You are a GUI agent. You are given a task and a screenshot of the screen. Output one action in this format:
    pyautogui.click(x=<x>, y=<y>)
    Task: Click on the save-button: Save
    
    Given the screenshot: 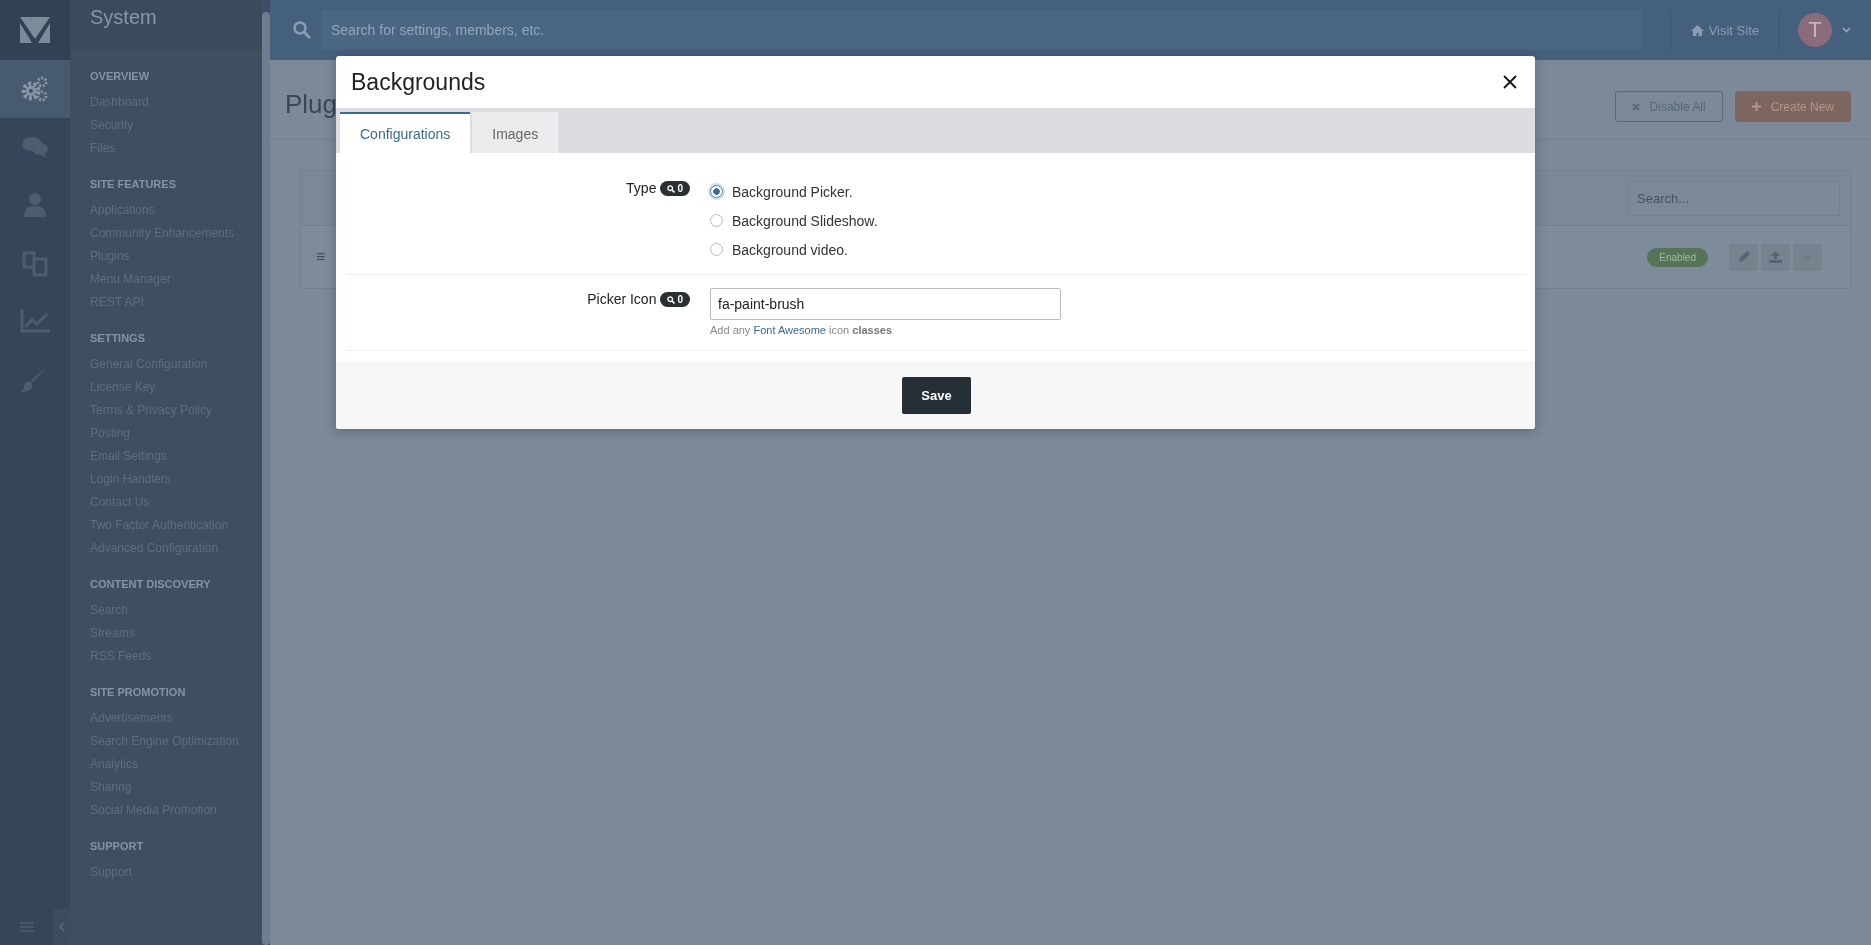 What is the action you would take?
    pyautogui.click(x=936, y=395)
    